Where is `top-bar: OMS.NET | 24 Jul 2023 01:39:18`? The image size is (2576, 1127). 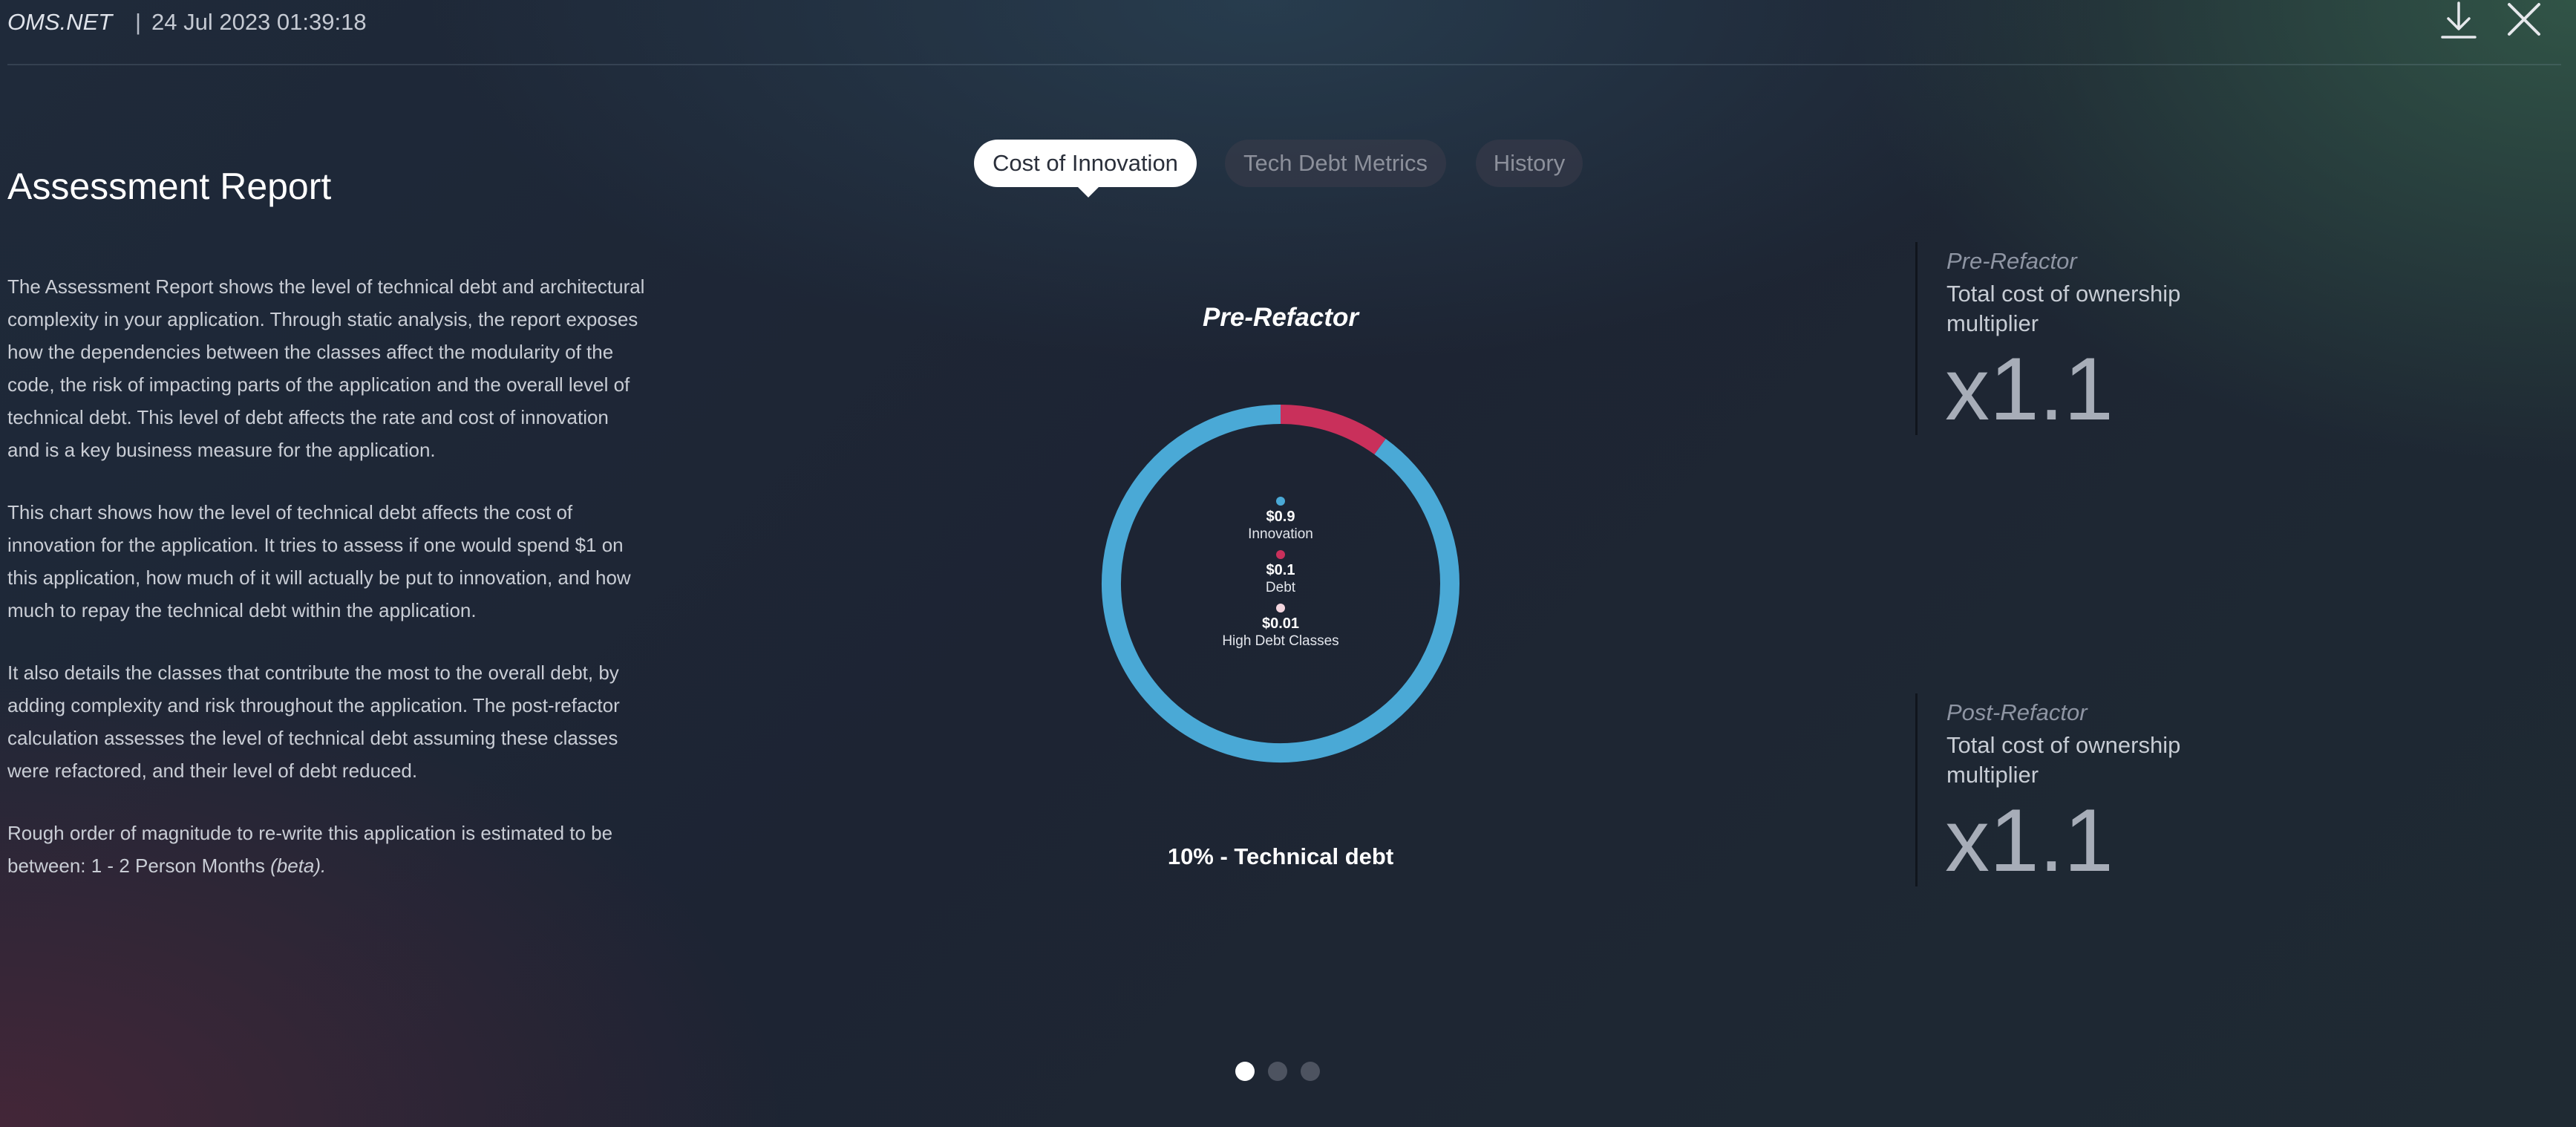
top-bar: OMS.NET | 24 Jul 2023 01:39:18 is located at coordinates (1288, 32).